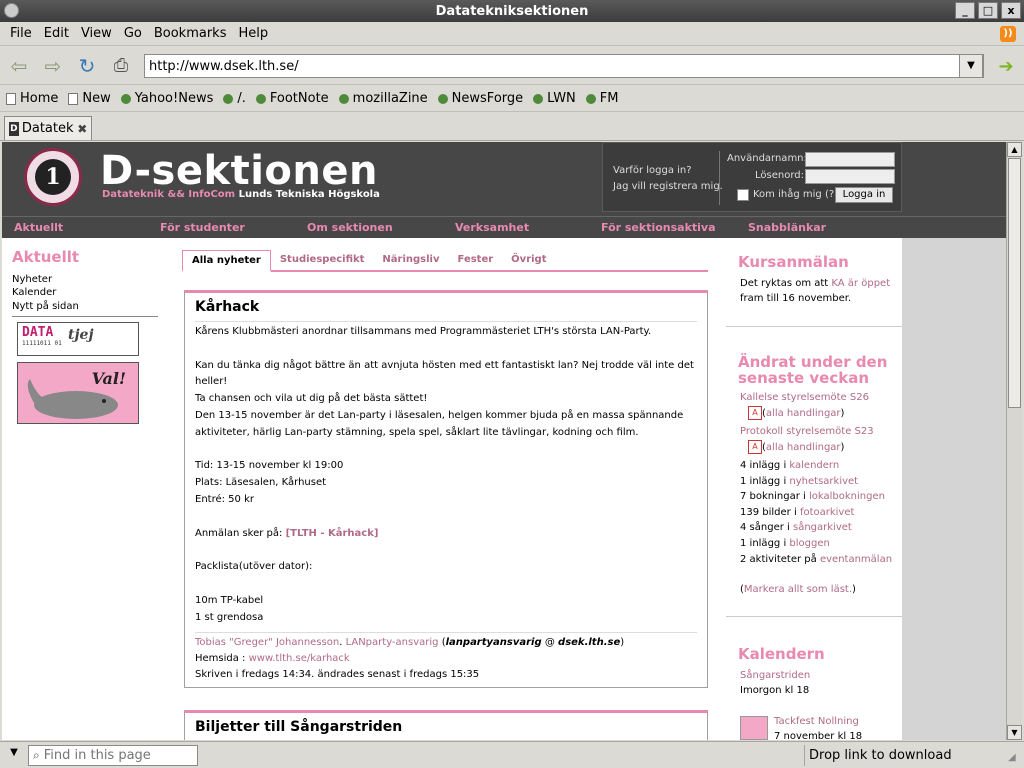 The width and height of the screenshot is (1024, 768). I want to click on bookmark-lwn: LWN, so click(554, 98).